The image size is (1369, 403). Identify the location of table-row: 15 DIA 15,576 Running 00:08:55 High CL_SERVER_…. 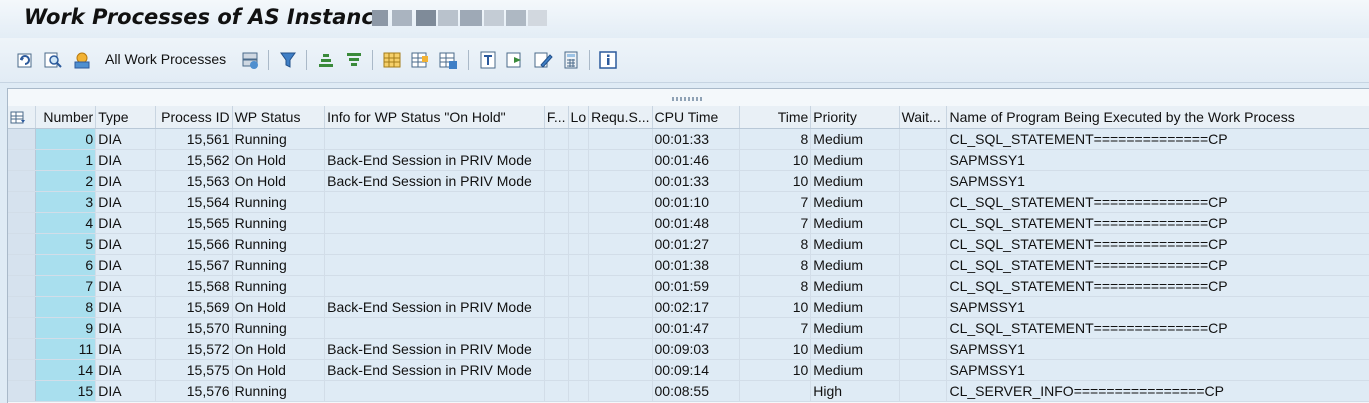
(688, 391).